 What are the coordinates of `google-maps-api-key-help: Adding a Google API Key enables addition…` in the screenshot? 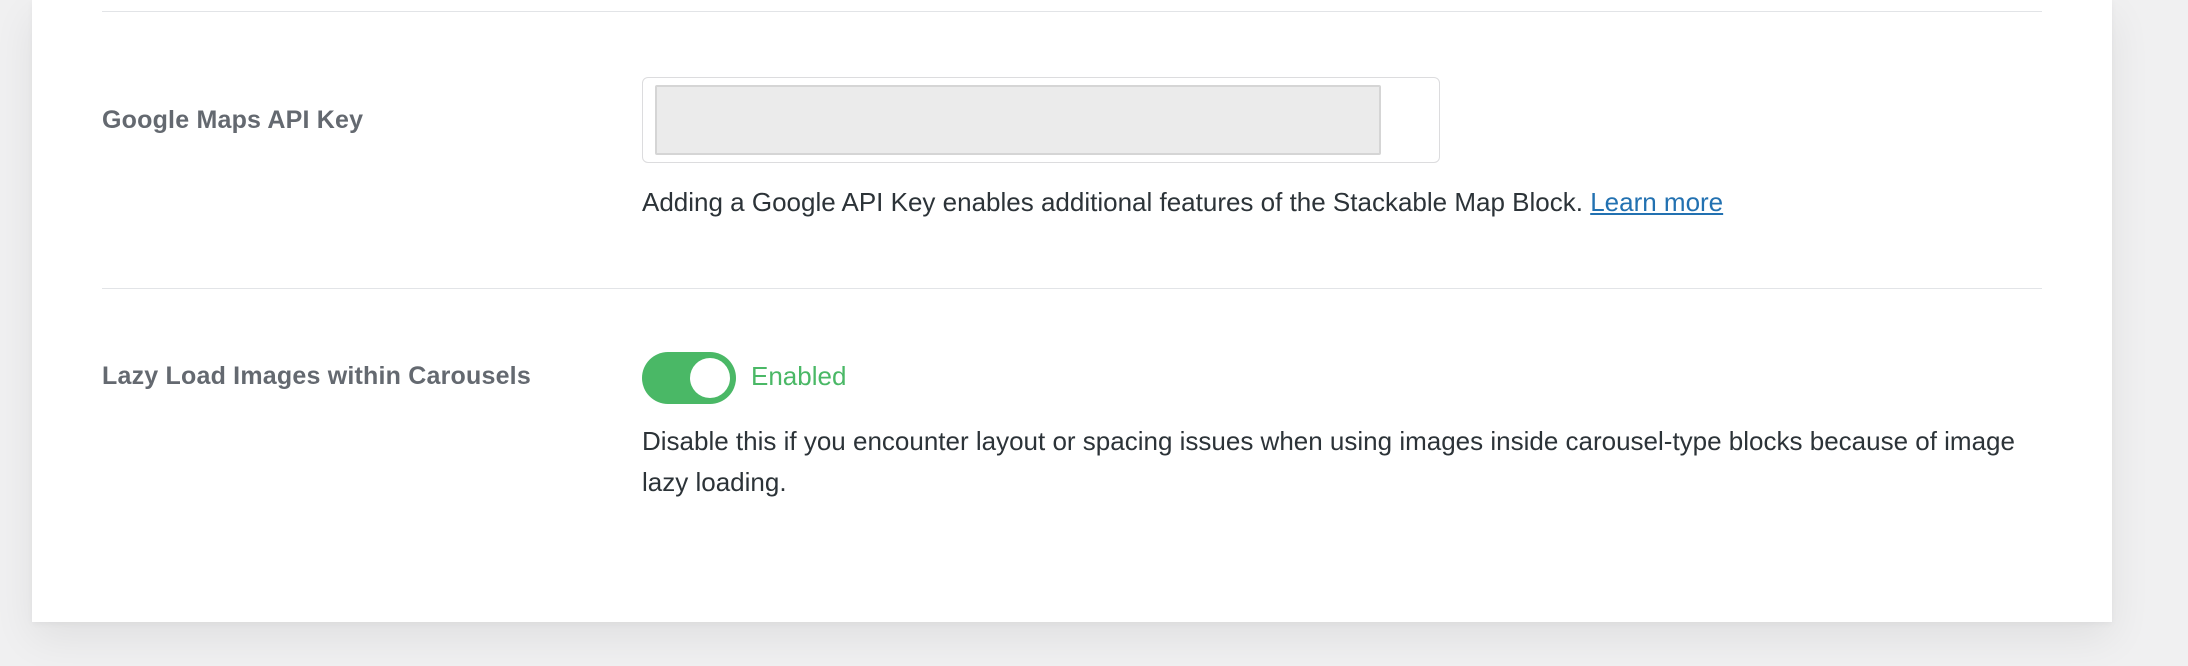 It's located at (1182, 202).